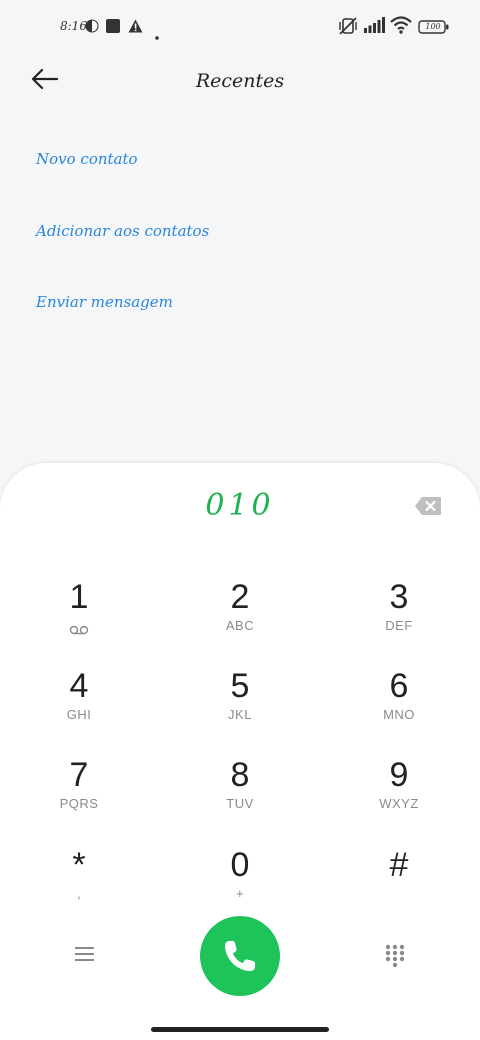 This screenshot has height=1040, width=480. I want to click on key-5: 5 JKL, so click(240, 707).